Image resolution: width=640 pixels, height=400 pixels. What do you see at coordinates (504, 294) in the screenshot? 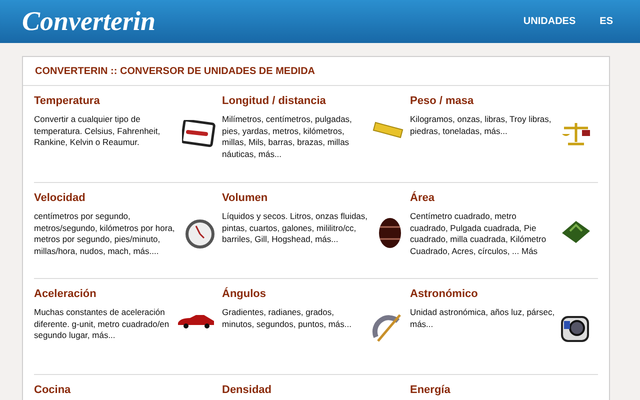
I see `category-link: Astronómico` at bounding box center [504, 294].